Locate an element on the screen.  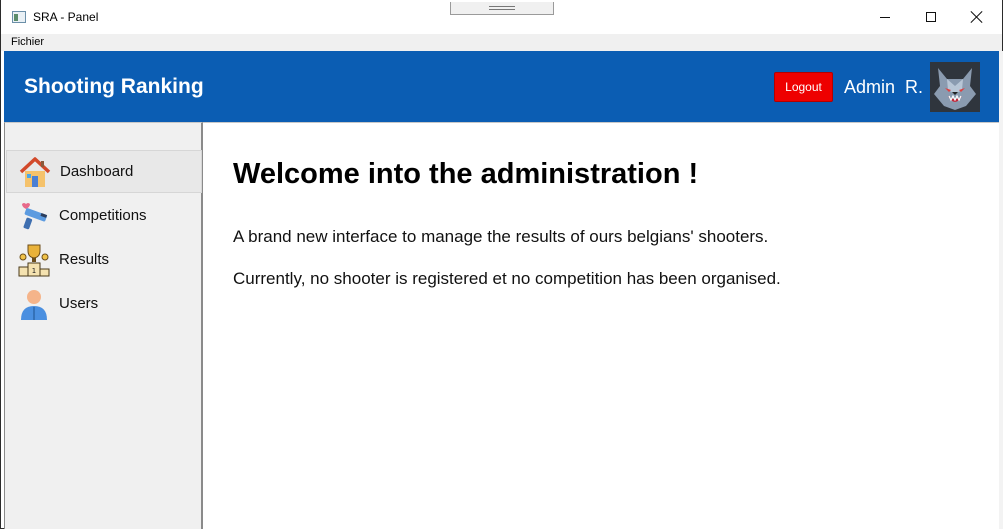
page-title: Welcome into the administration ! is located at coordinates (466, 174).